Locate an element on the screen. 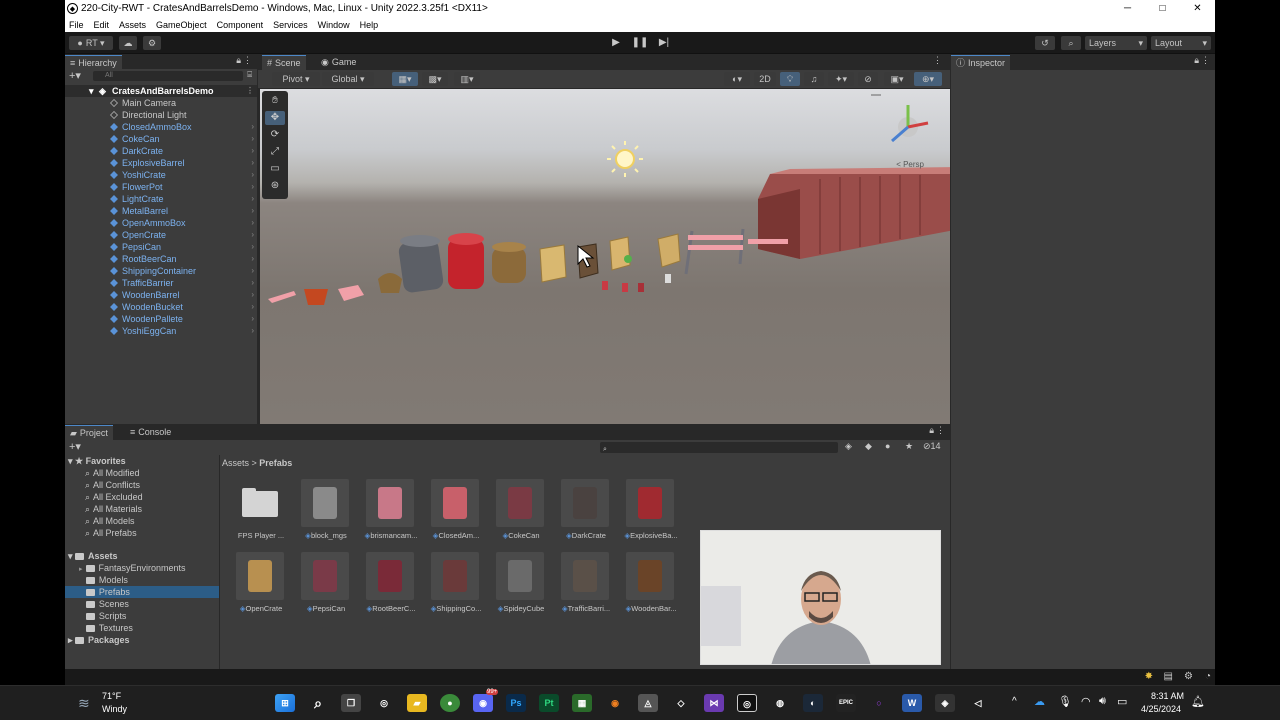  pivot-dropdown: Pivot ▾ is located at coordinates (296, 79).